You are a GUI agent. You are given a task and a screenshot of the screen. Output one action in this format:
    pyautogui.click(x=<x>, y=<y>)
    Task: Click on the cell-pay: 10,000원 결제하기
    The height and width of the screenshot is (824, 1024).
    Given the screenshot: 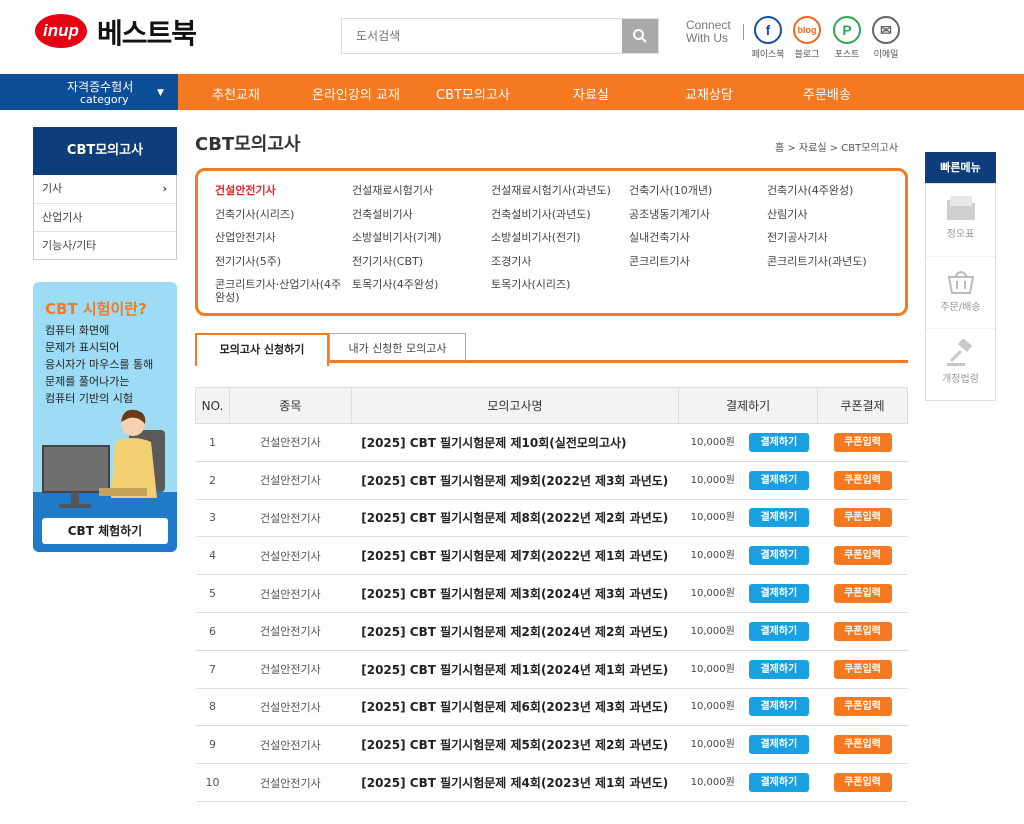 What is the action you would take?
    pyautogui.click(x=748, y=707)
    